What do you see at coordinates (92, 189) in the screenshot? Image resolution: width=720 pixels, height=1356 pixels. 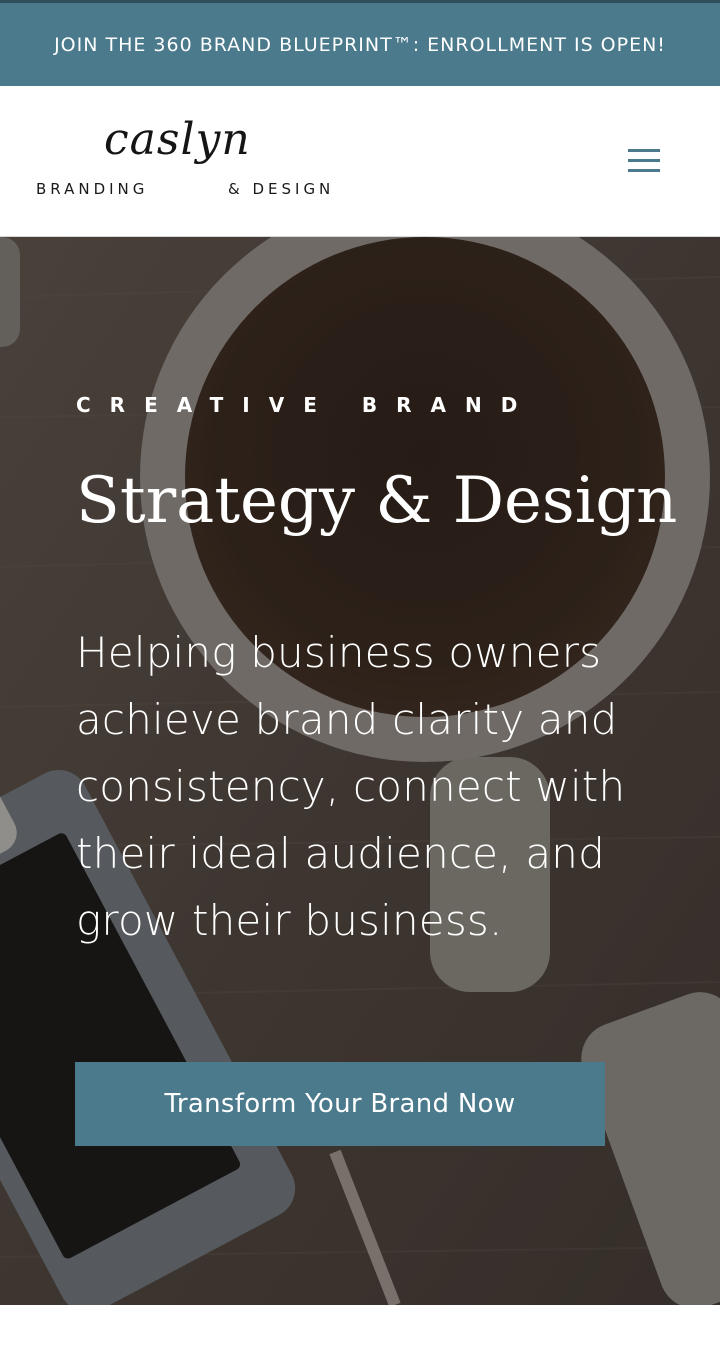 I see `logo-branding-text: BRANDING` at bounding box center [92, 189].